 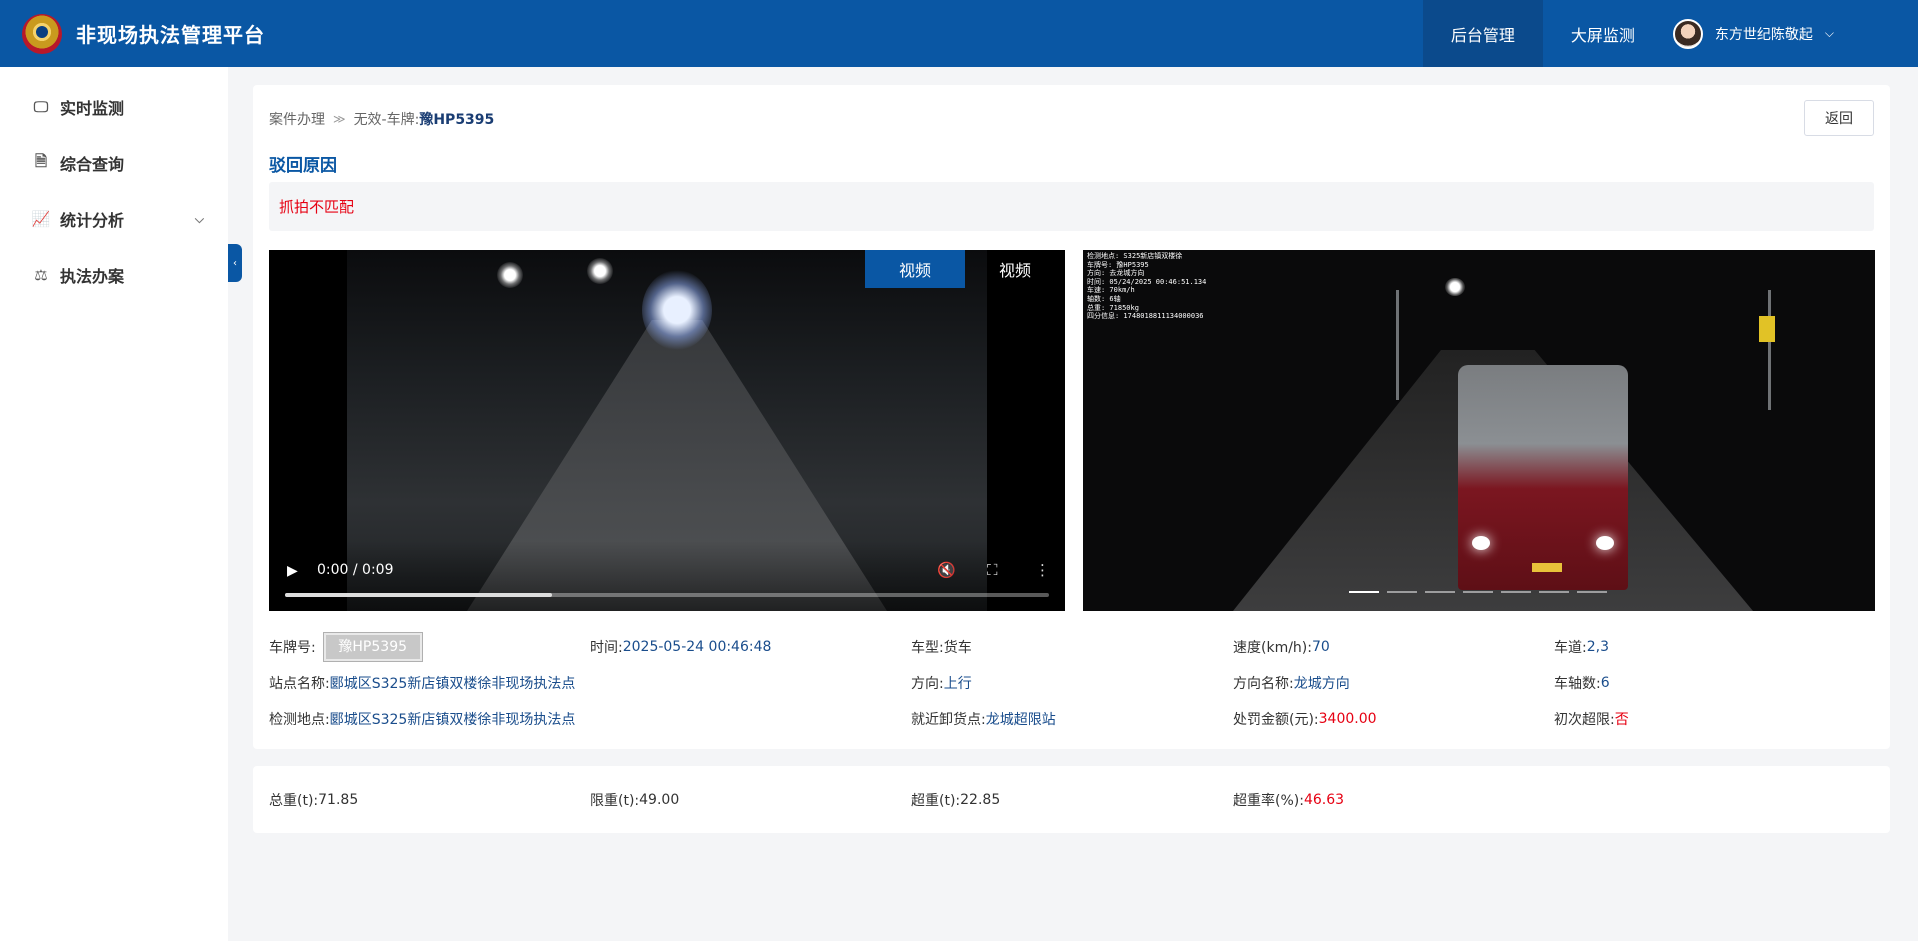 What do you see at coordinates (457, 120) in the screenshot?
I see `breadcrumb-current-plate: 豫HP5395` at bounding box center [457, 120].